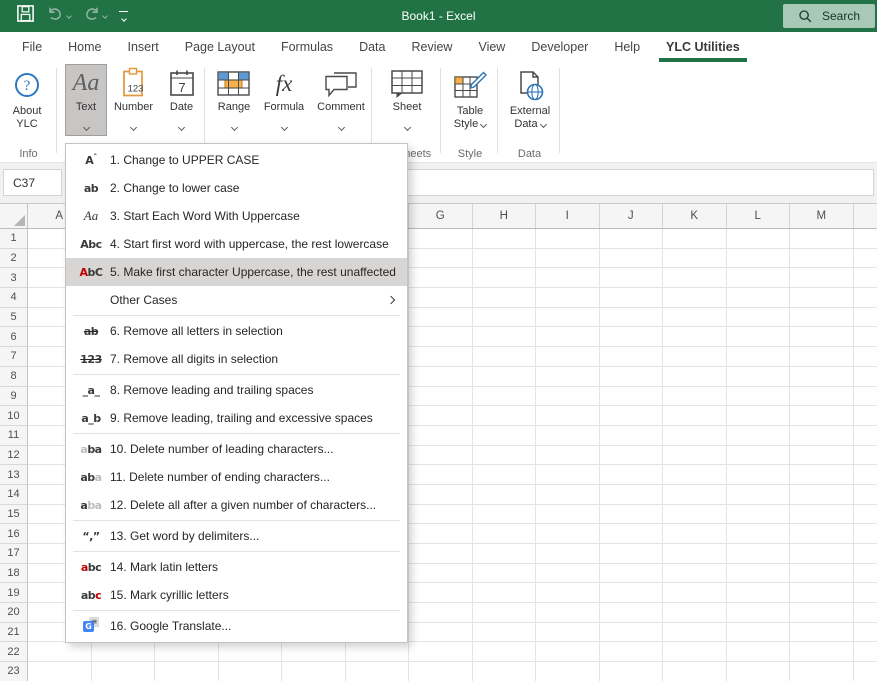 The width and height of the screenshot is (877, 681). Describe the element at coordinates (27, 100) in the screenshot. I see `about-ylc-button: ? About YLC` at that location.